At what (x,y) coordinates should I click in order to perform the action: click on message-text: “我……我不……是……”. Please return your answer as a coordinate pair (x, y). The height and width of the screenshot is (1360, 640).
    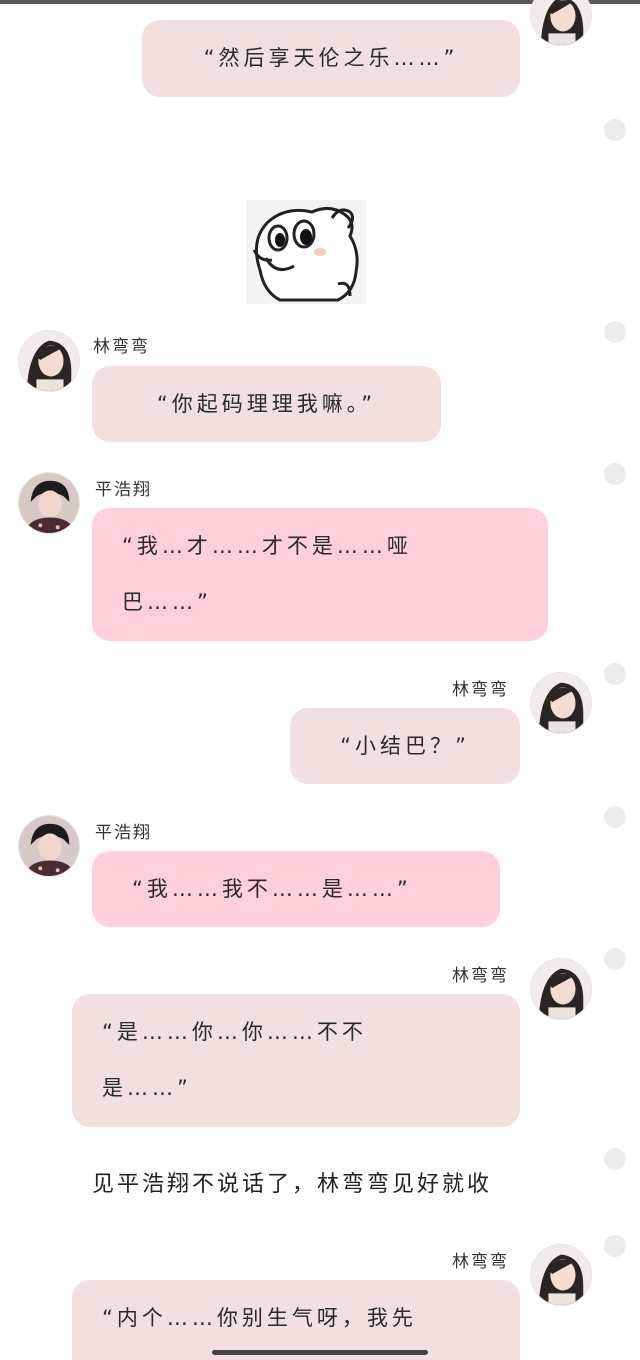
    Looking at the image, I should click on (272, 889).